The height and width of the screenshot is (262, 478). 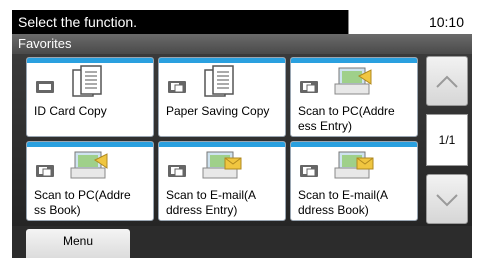 What do you see at coordinates (242, 242) in the screenshot?
I see `footer-bar: Menu` at bounding box center [242, 242].